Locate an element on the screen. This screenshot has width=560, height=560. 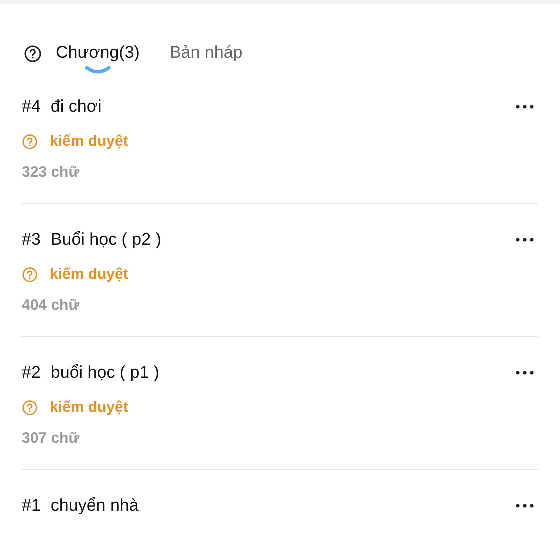
tab-indicator is located at coordinates (97, 70).